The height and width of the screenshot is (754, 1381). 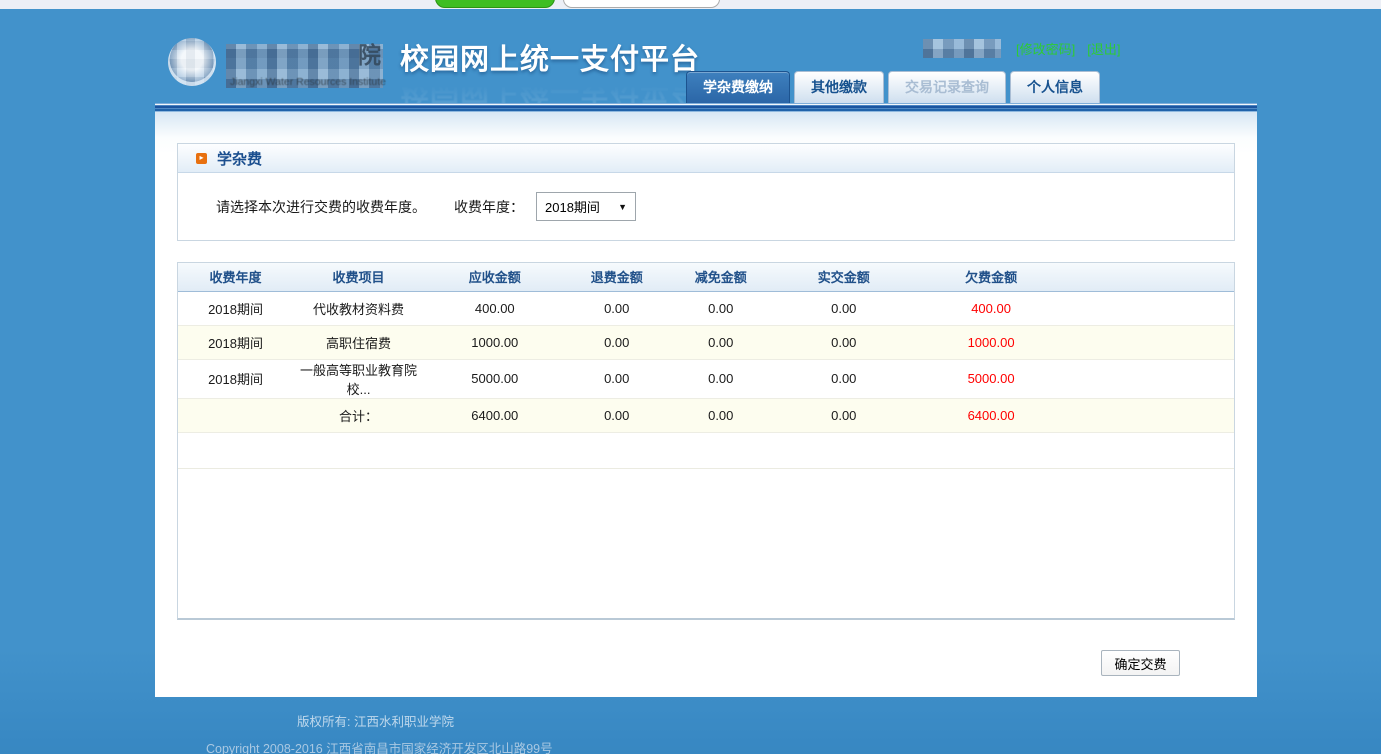 I want to click on browser-green-button-partial, so click(x=495, y=4).